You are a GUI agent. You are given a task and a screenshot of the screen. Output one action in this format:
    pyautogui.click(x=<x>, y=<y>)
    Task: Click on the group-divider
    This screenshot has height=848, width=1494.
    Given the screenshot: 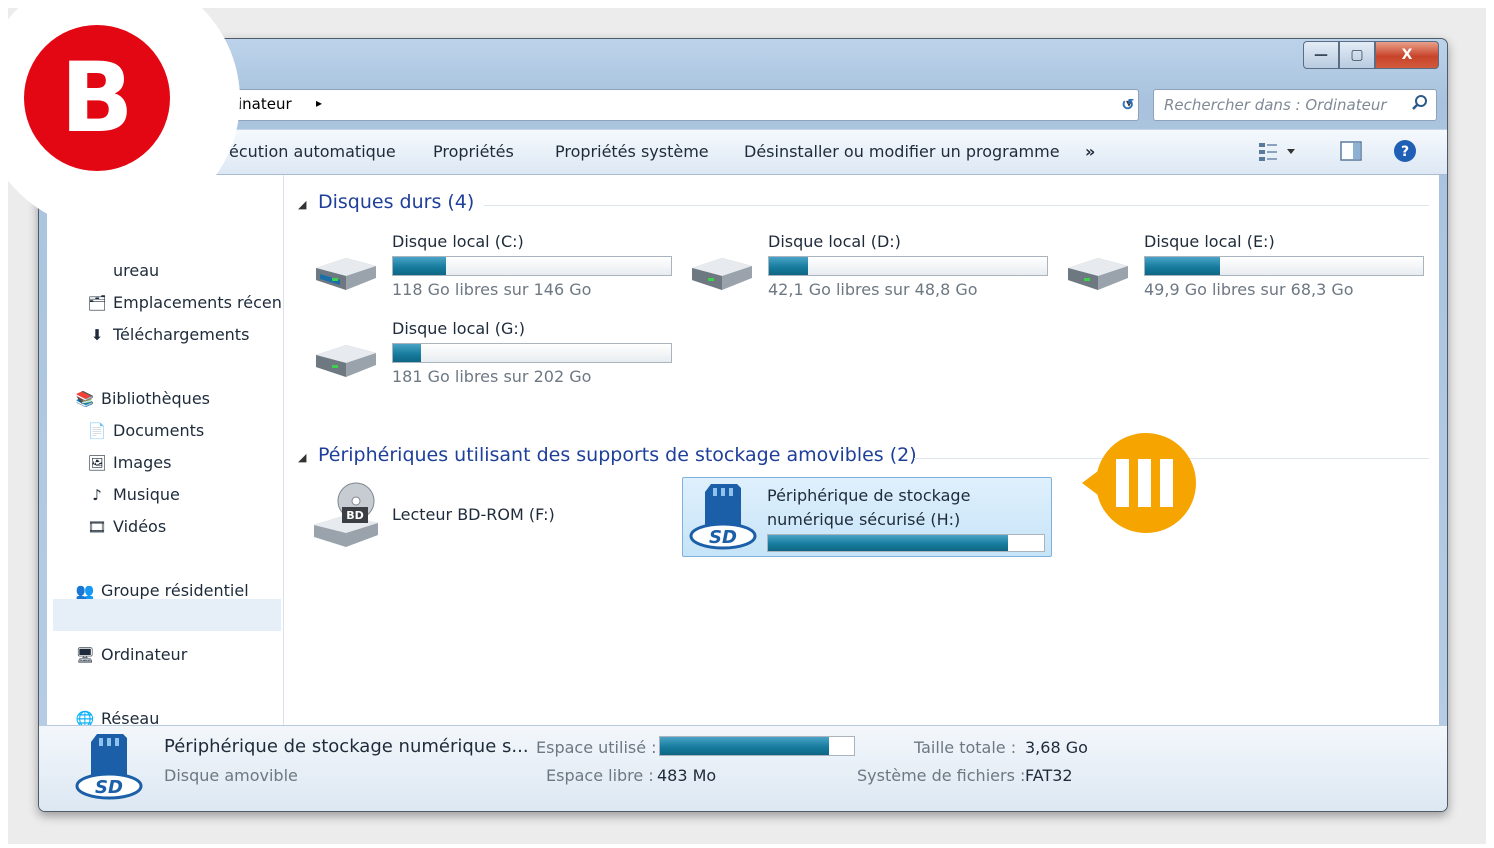 What is the action you would take?
    pyautogui.click(x=956, y=205)
    